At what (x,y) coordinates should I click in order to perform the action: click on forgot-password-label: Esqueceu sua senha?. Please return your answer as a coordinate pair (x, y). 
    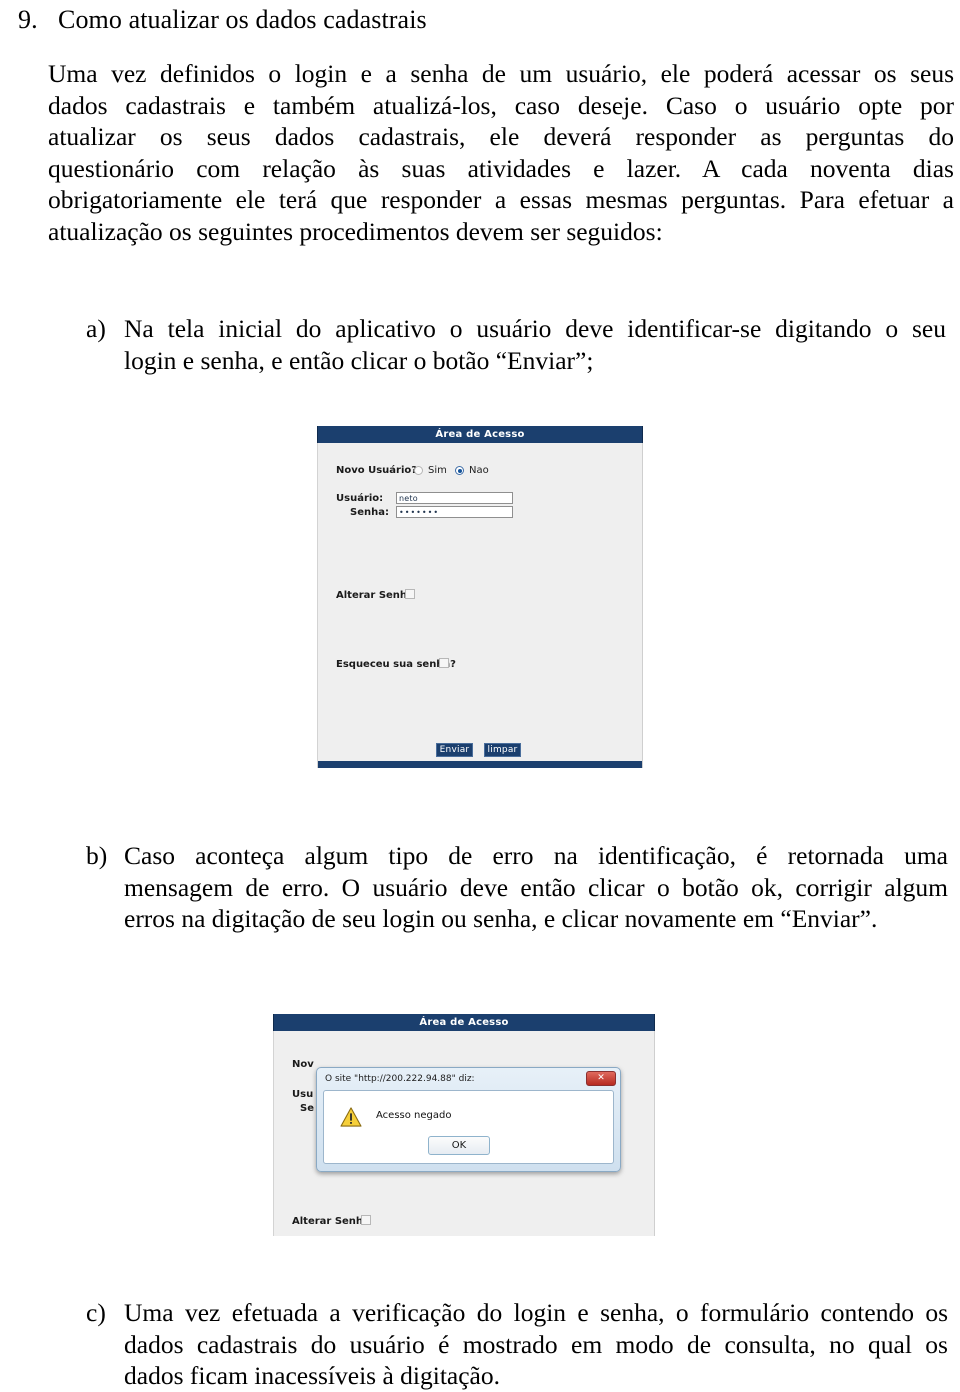
    Looking at the image, I should click on (396, 664).